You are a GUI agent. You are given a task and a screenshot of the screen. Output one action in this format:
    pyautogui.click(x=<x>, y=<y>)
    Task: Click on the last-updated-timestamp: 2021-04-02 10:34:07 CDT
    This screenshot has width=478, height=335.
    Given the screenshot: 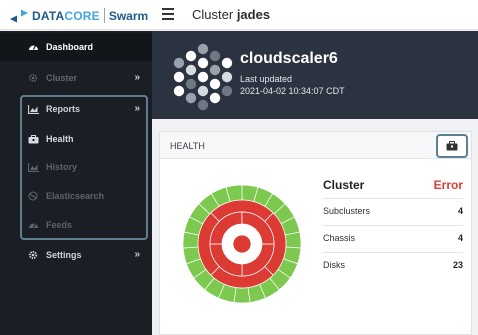 What is the action you would take?
    pyautogui.click(x=292, y=91)
    